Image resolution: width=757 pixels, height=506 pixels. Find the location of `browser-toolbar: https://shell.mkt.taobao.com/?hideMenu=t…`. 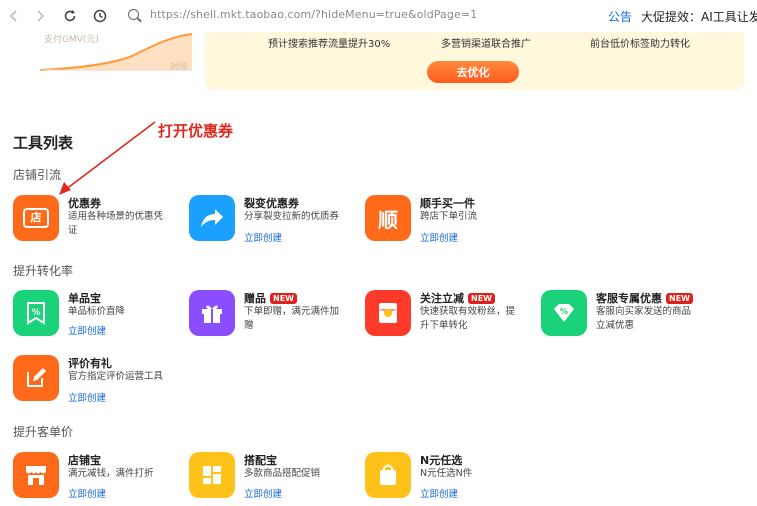

browser-toolbar: https://shell.mkt.taobao.com/?hideMenu=t… is located at coordinates (378, 16).